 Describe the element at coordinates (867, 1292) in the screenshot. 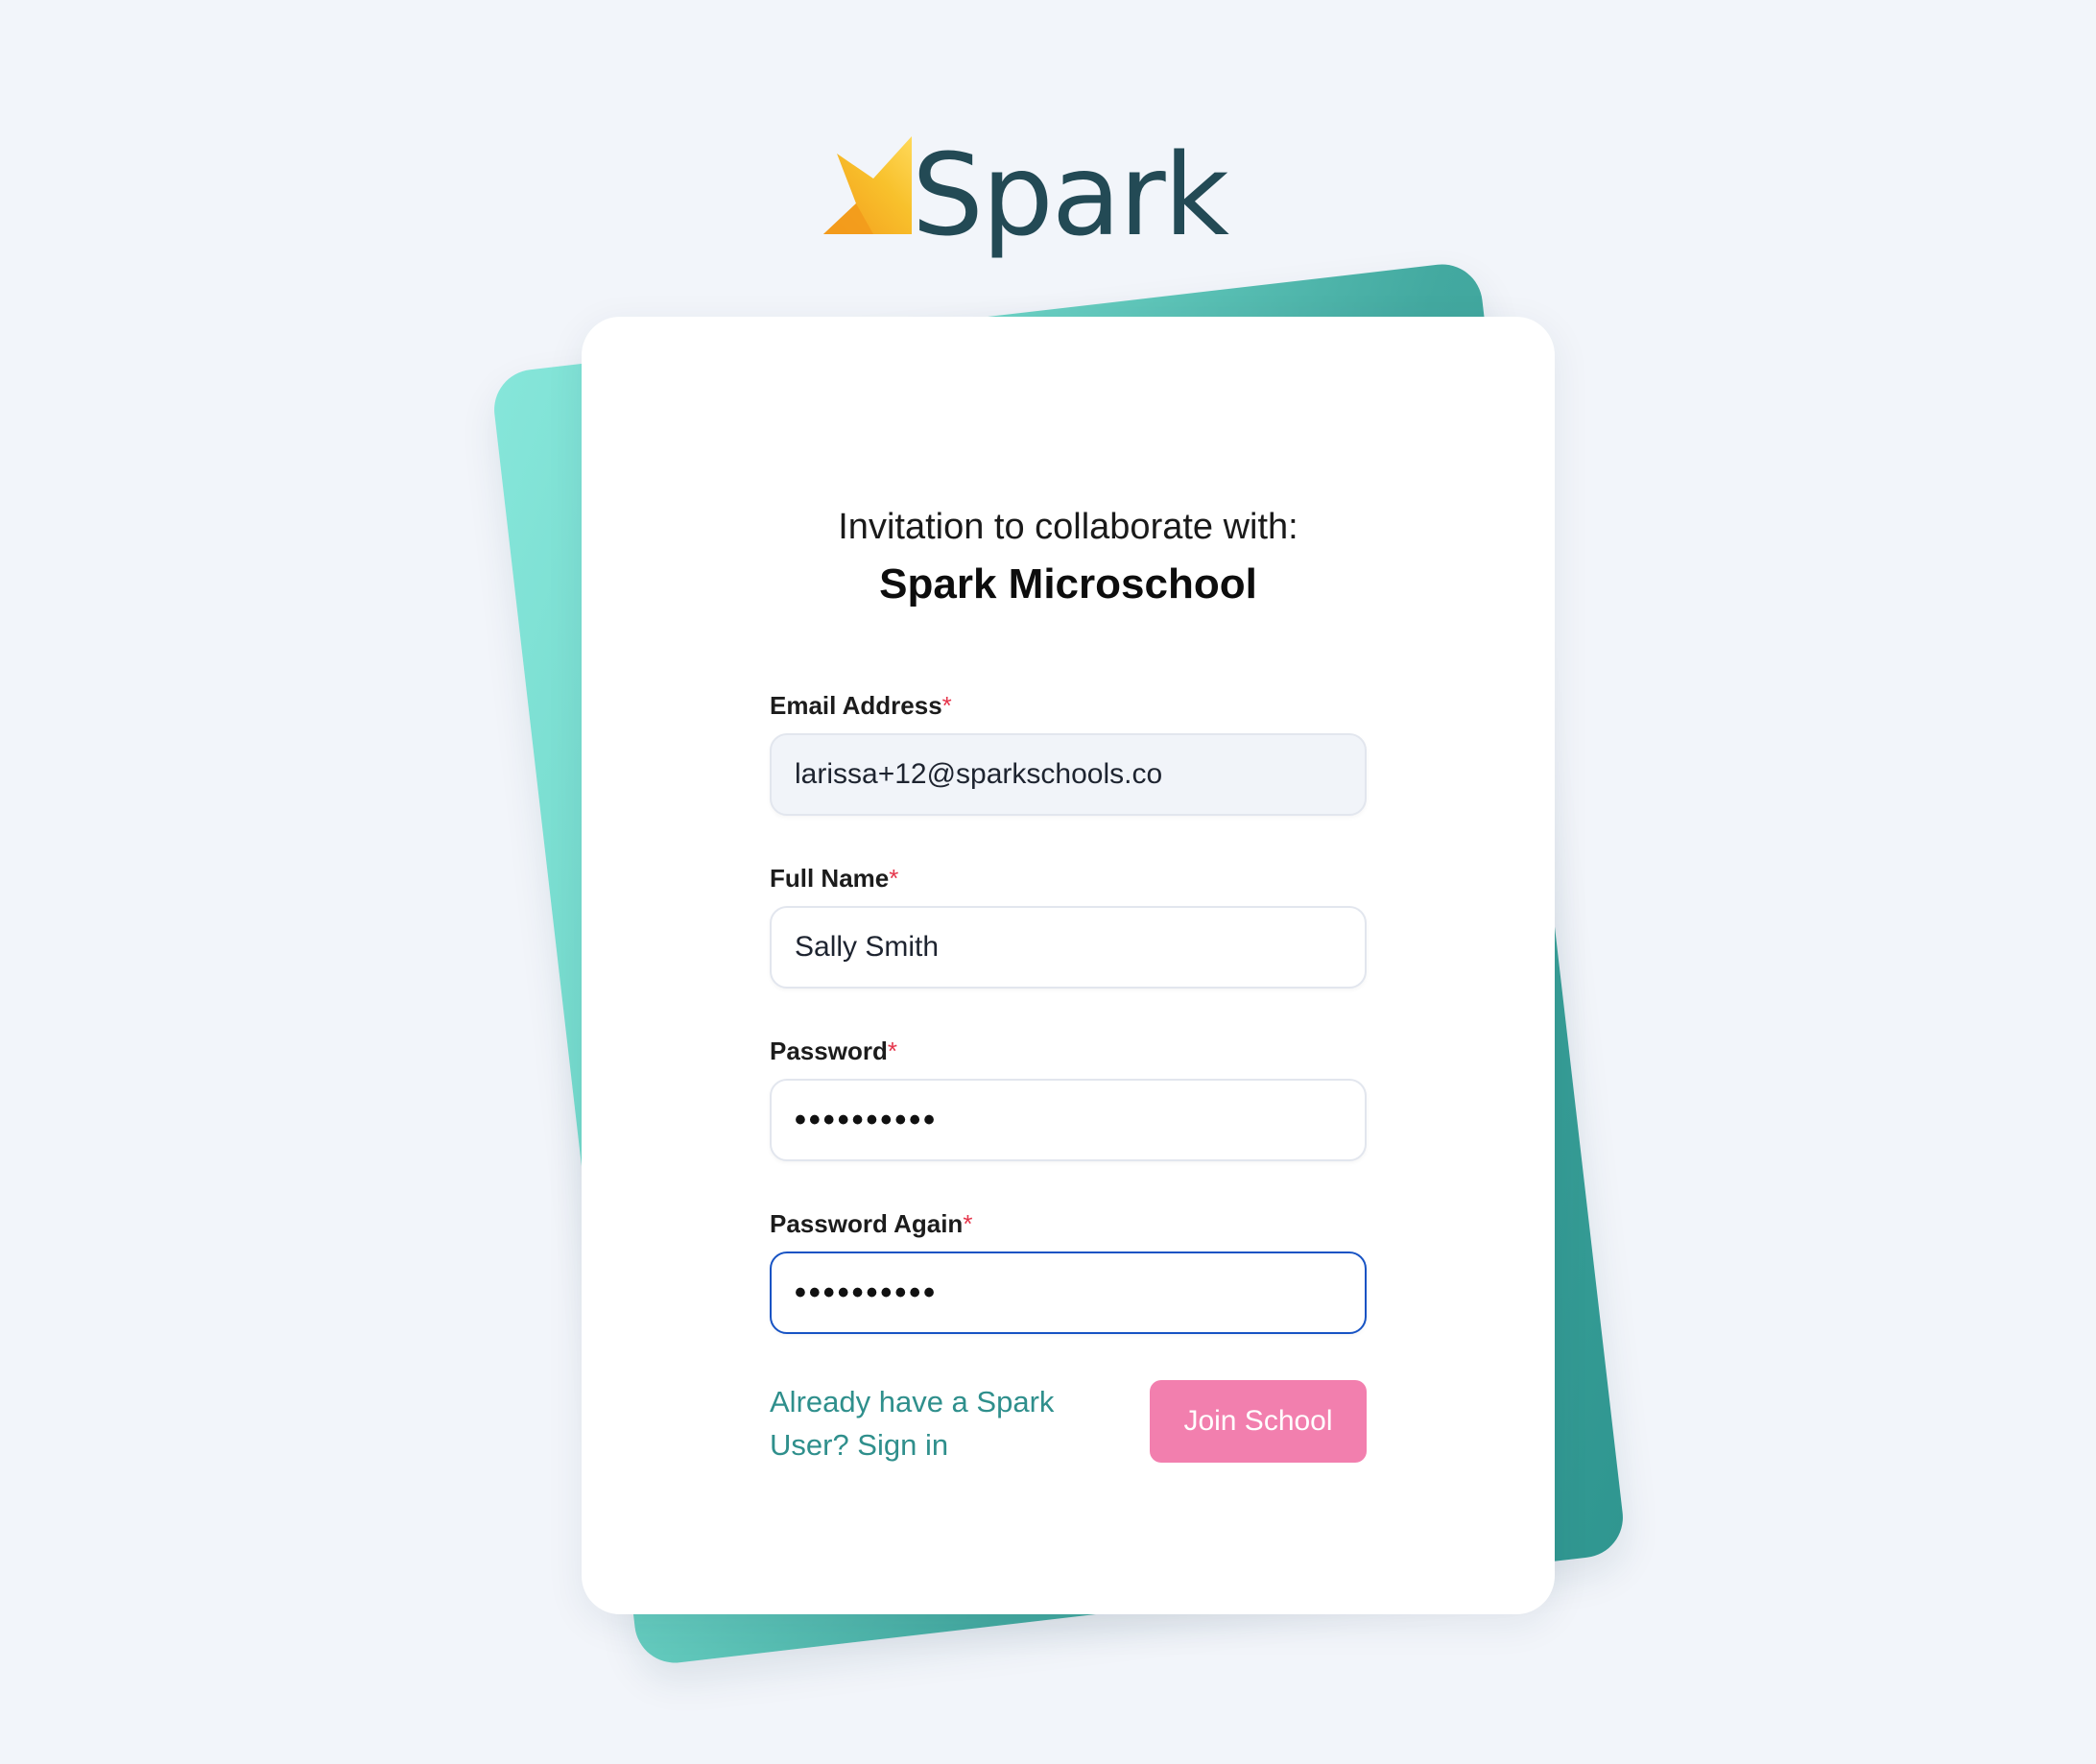

I see `password-again-value: ••••••••••` at that location.